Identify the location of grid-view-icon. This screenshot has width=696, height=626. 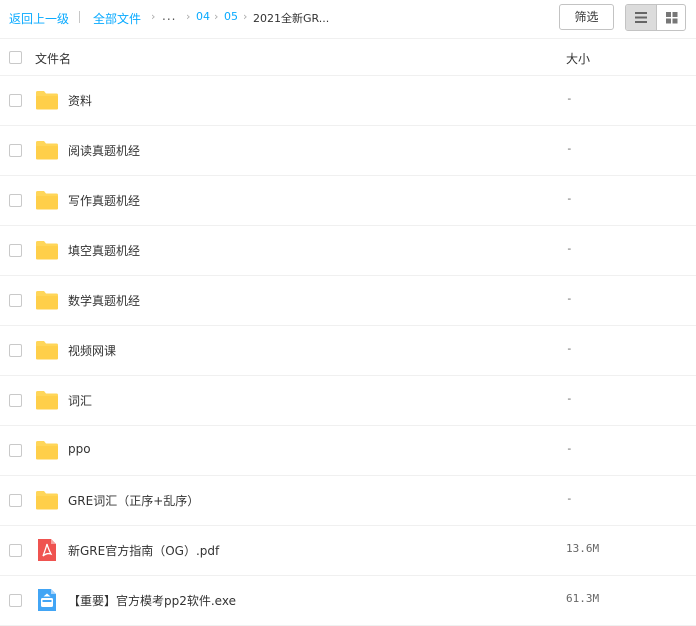
(672, 18).